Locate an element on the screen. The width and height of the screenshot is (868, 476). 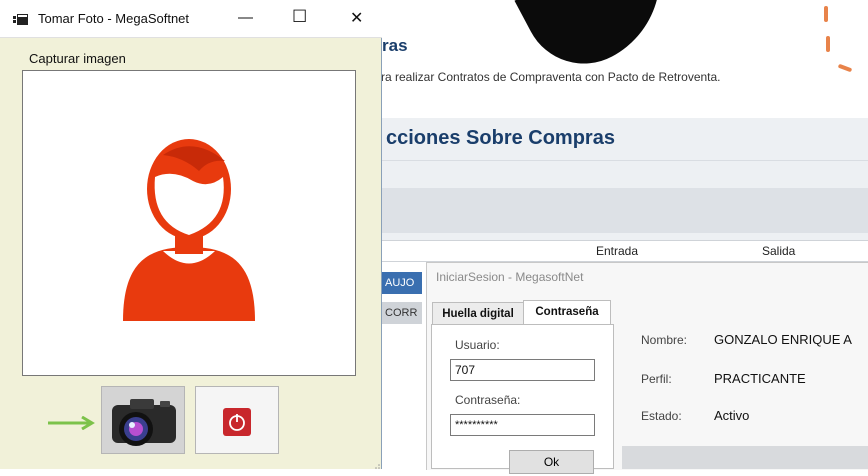
page-heading: ras is located at coordinates (395, 45).